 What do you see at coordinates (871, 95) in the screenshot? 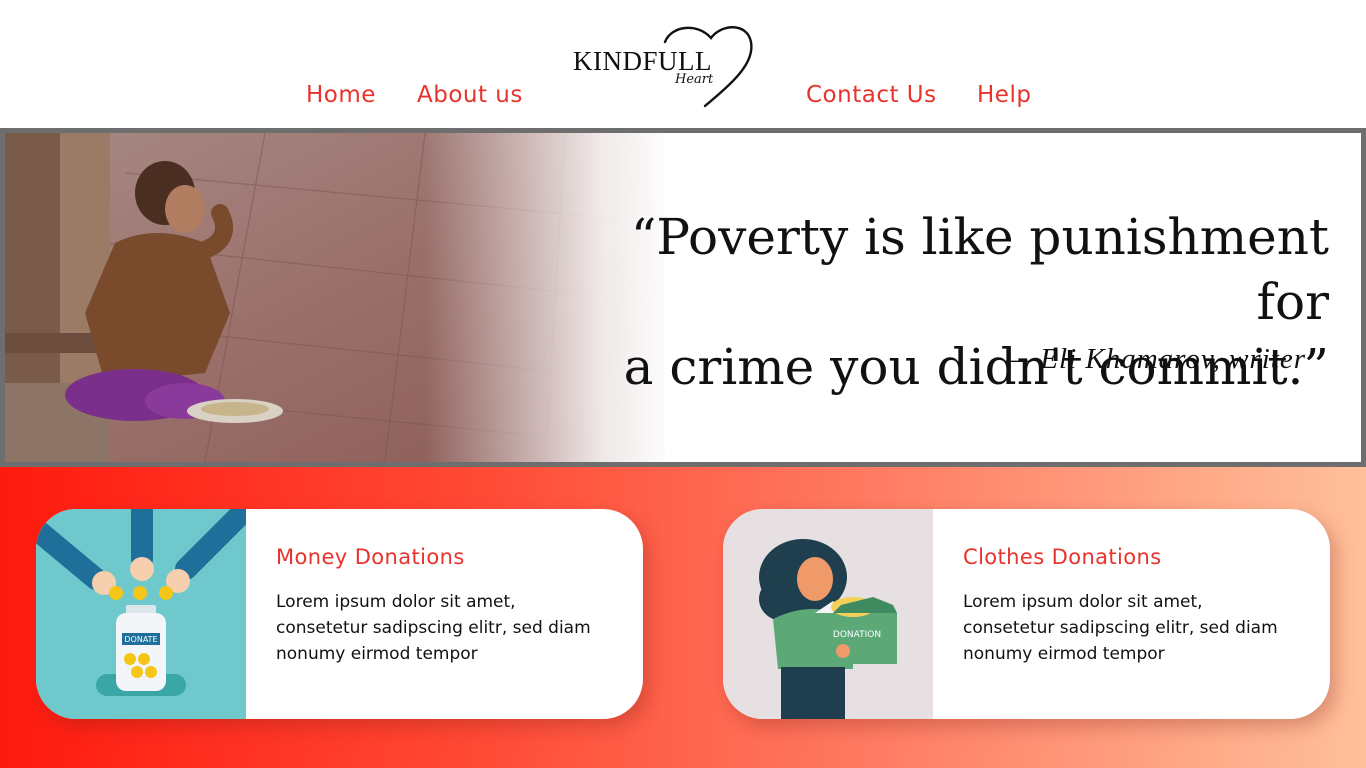
I see `nav-contact-link: Contact Us` at bounding box center [871, 95].